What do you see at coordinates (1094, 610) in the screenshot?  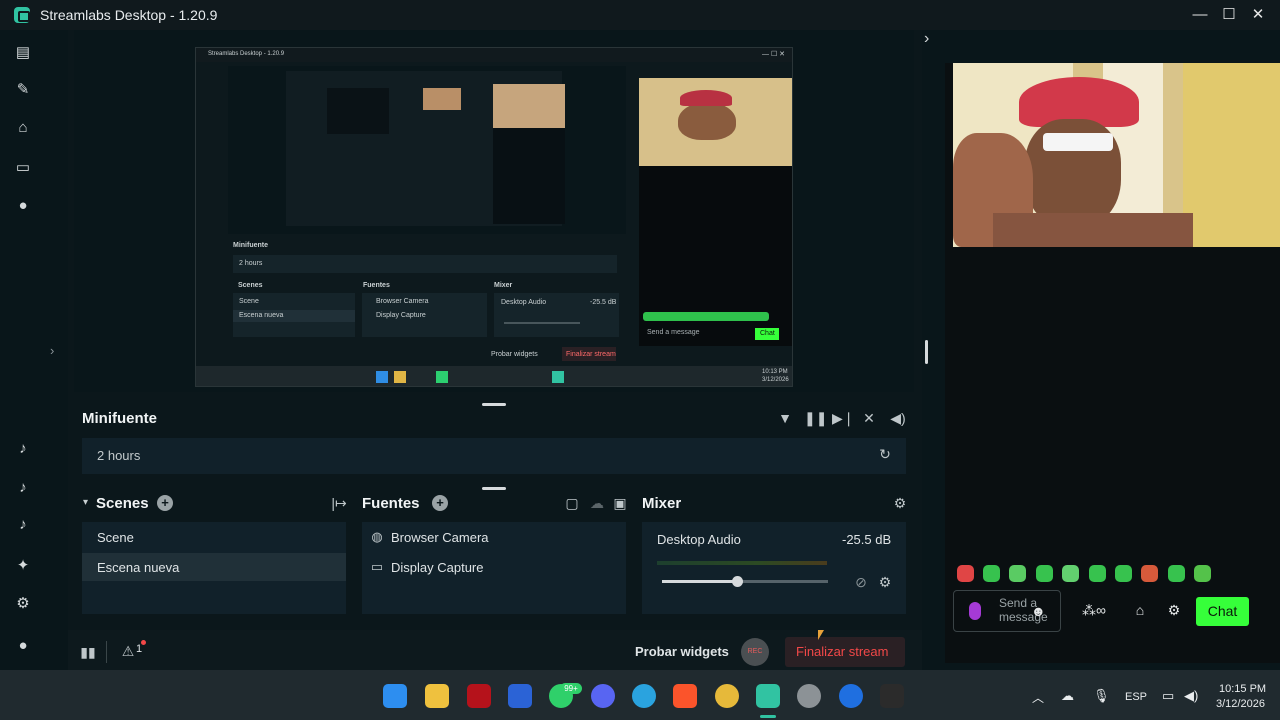 I see `points-icon: ⁂∞` at bounding box center [1094, 610].